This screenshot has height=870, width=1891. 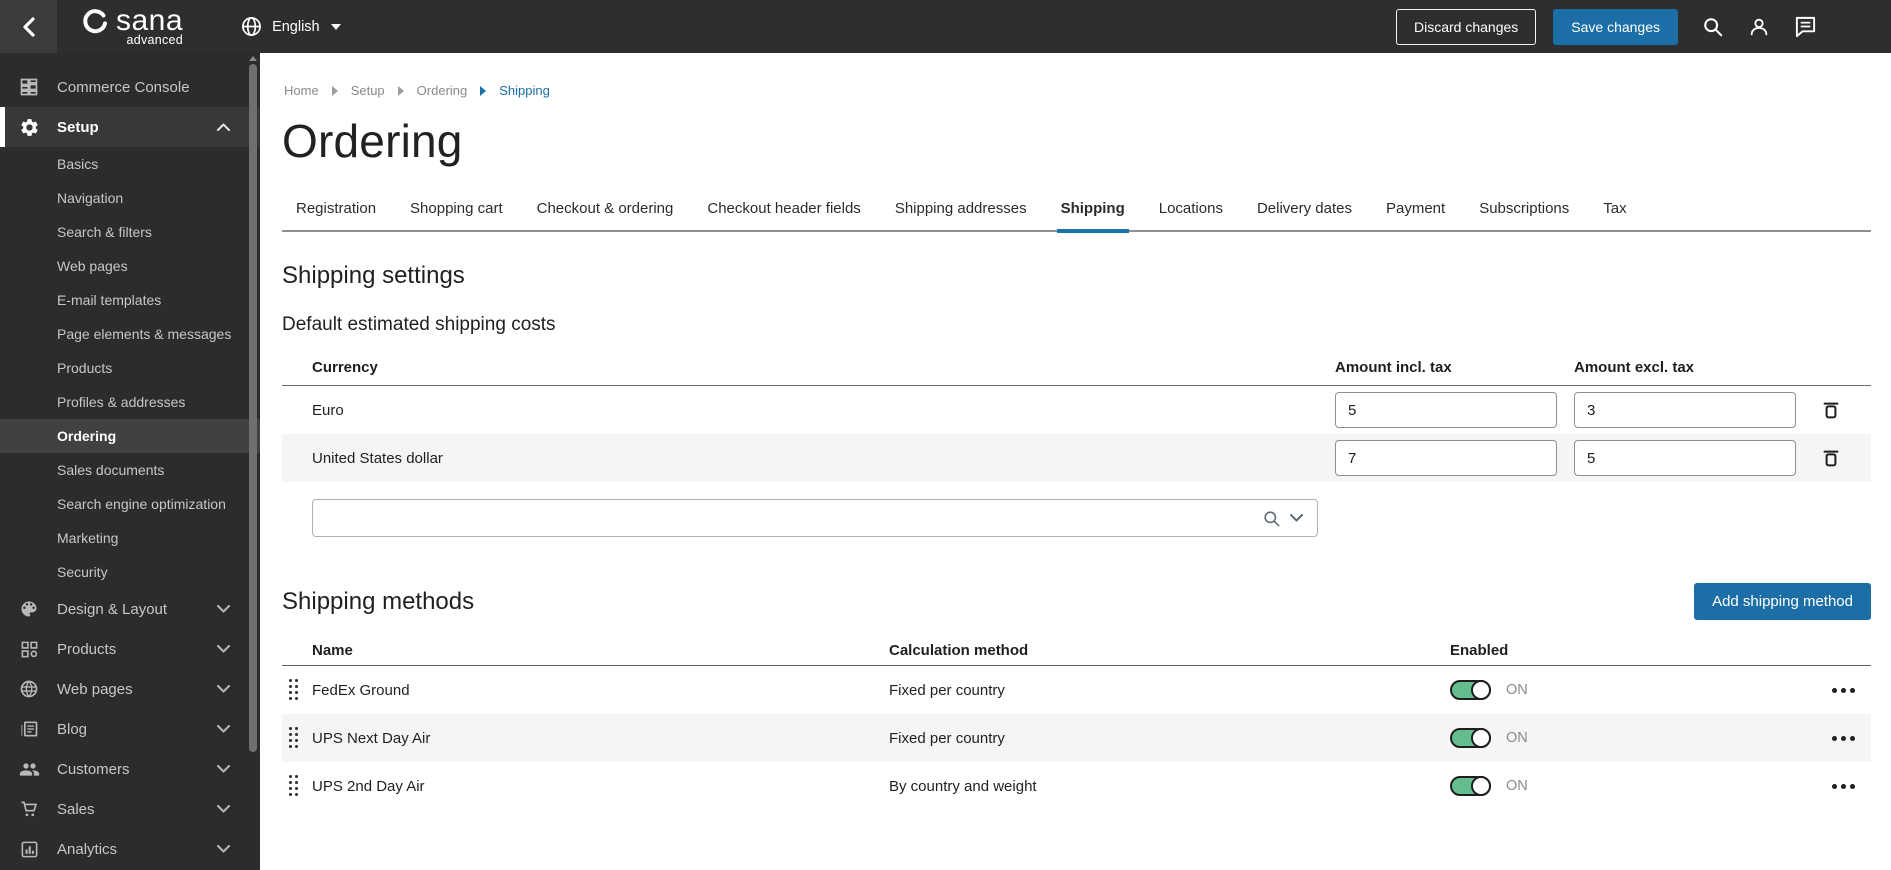 What do you see at coordinates (130, 87) in the screenshot?
I see `sidebar-item-commerce-console: Commerce Console` at bounding box center [130, 87].